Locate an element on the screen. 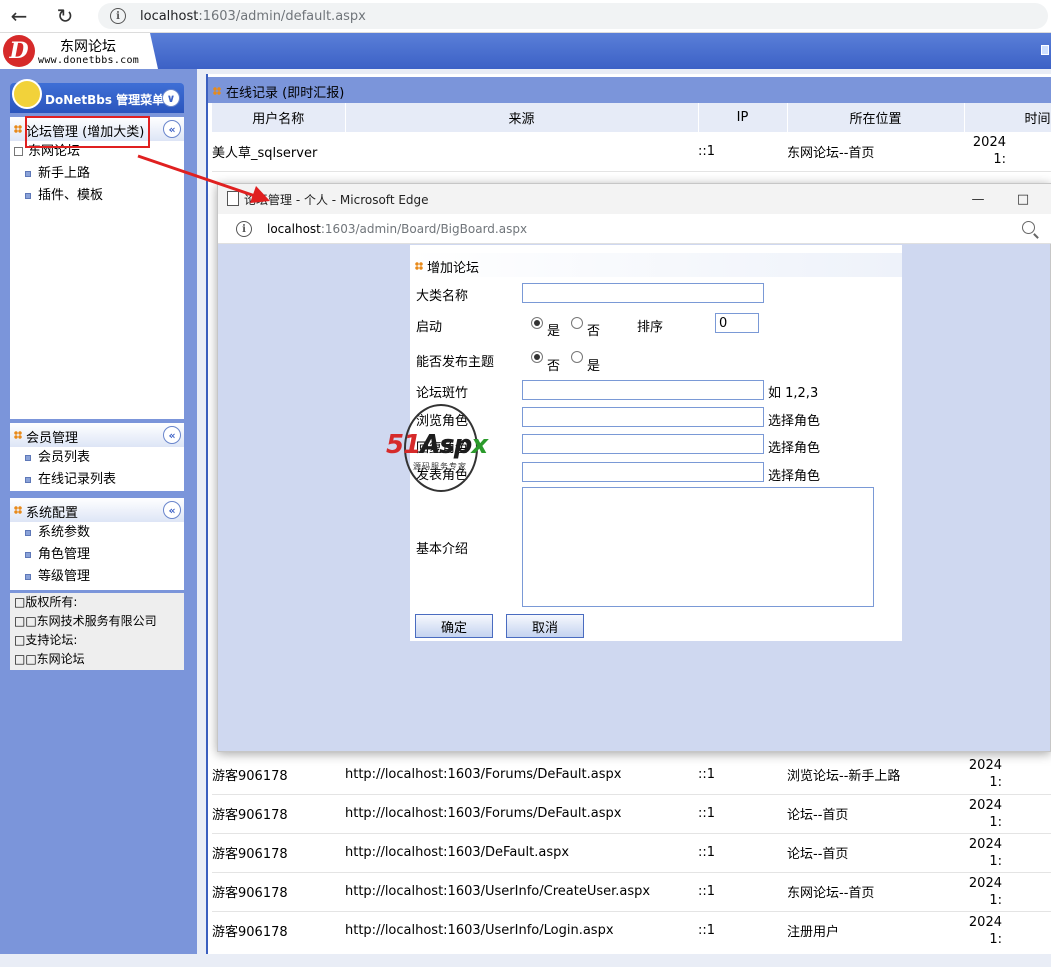 The width and height of the screenshot is (1051, 967). popup-titlebar: 论坛管理 - 个人 - Microsoft Edge — □ is located at coordinates (634, 199).